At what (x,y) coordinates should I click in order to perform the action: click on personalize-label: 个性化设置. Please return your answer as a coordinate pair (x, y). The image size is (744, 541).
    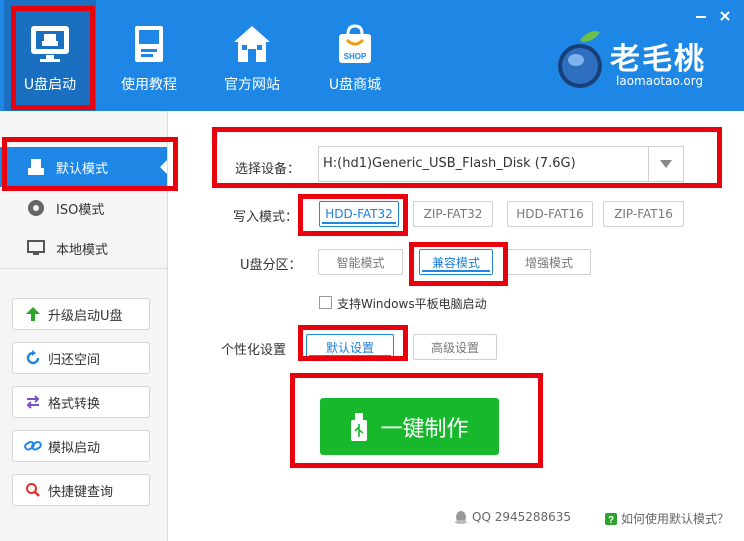
    Looking at the image, I should click on (254, 350).